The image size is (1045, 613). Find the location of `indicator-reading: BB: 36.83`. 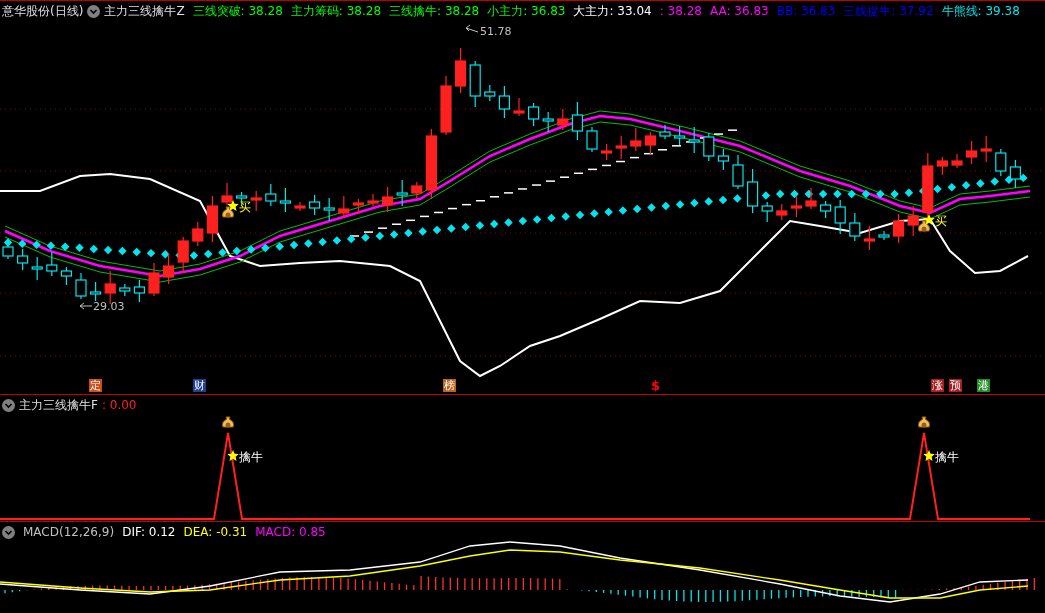

indicator-reading: BB: 36.83 is located at coordinates (806, 11).